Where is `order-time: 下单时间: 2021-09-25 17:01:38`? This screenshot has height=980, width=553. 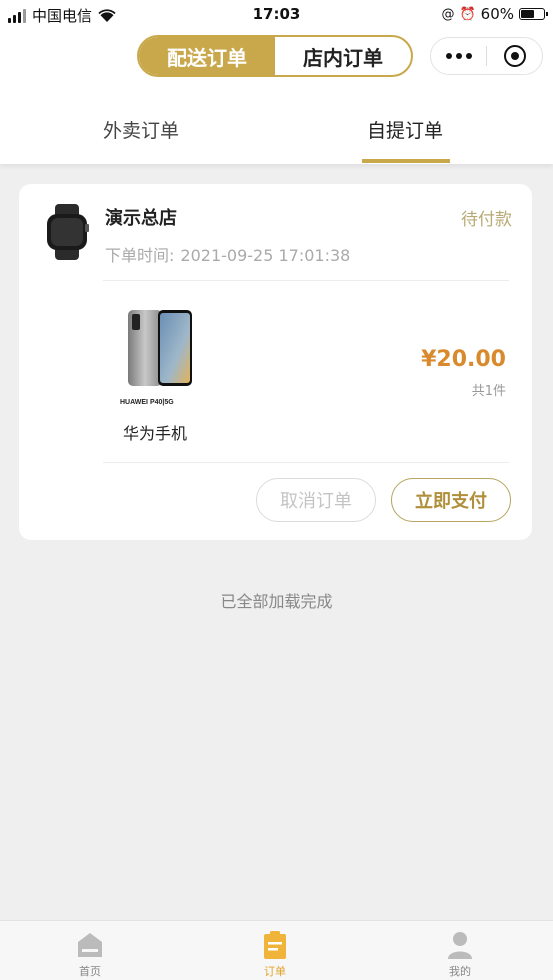 order-time: 下单时间: 2021-09-25 17:01:38 is located at coordinates (227, 254).